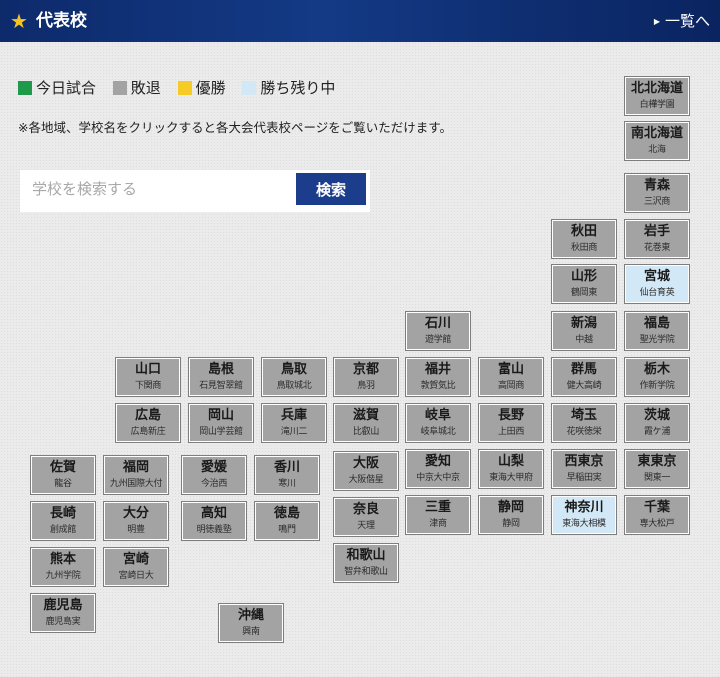 Image resolution: width=720 pixels, height=677 pixels. What do you see at coordinates (657, 515) in the screenshot?
I see `pref-tile-chiba: 千葉 専大松戸` at bounding box center [657, 515].